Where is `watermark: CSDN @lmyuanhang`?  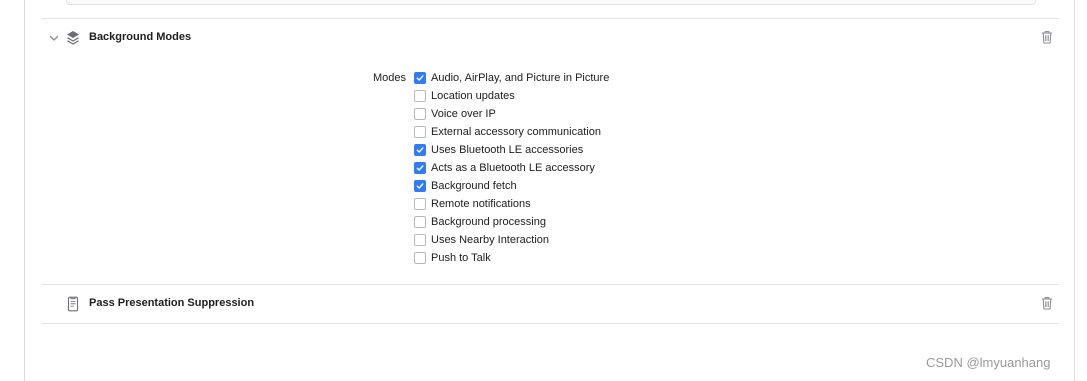
watermark: CSDN @lmyuanhang is located at coordinates (988, 362).